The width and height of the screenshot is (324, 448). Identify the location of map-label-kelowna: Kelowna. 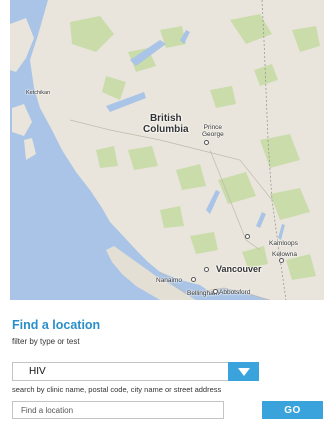
(284, 254).